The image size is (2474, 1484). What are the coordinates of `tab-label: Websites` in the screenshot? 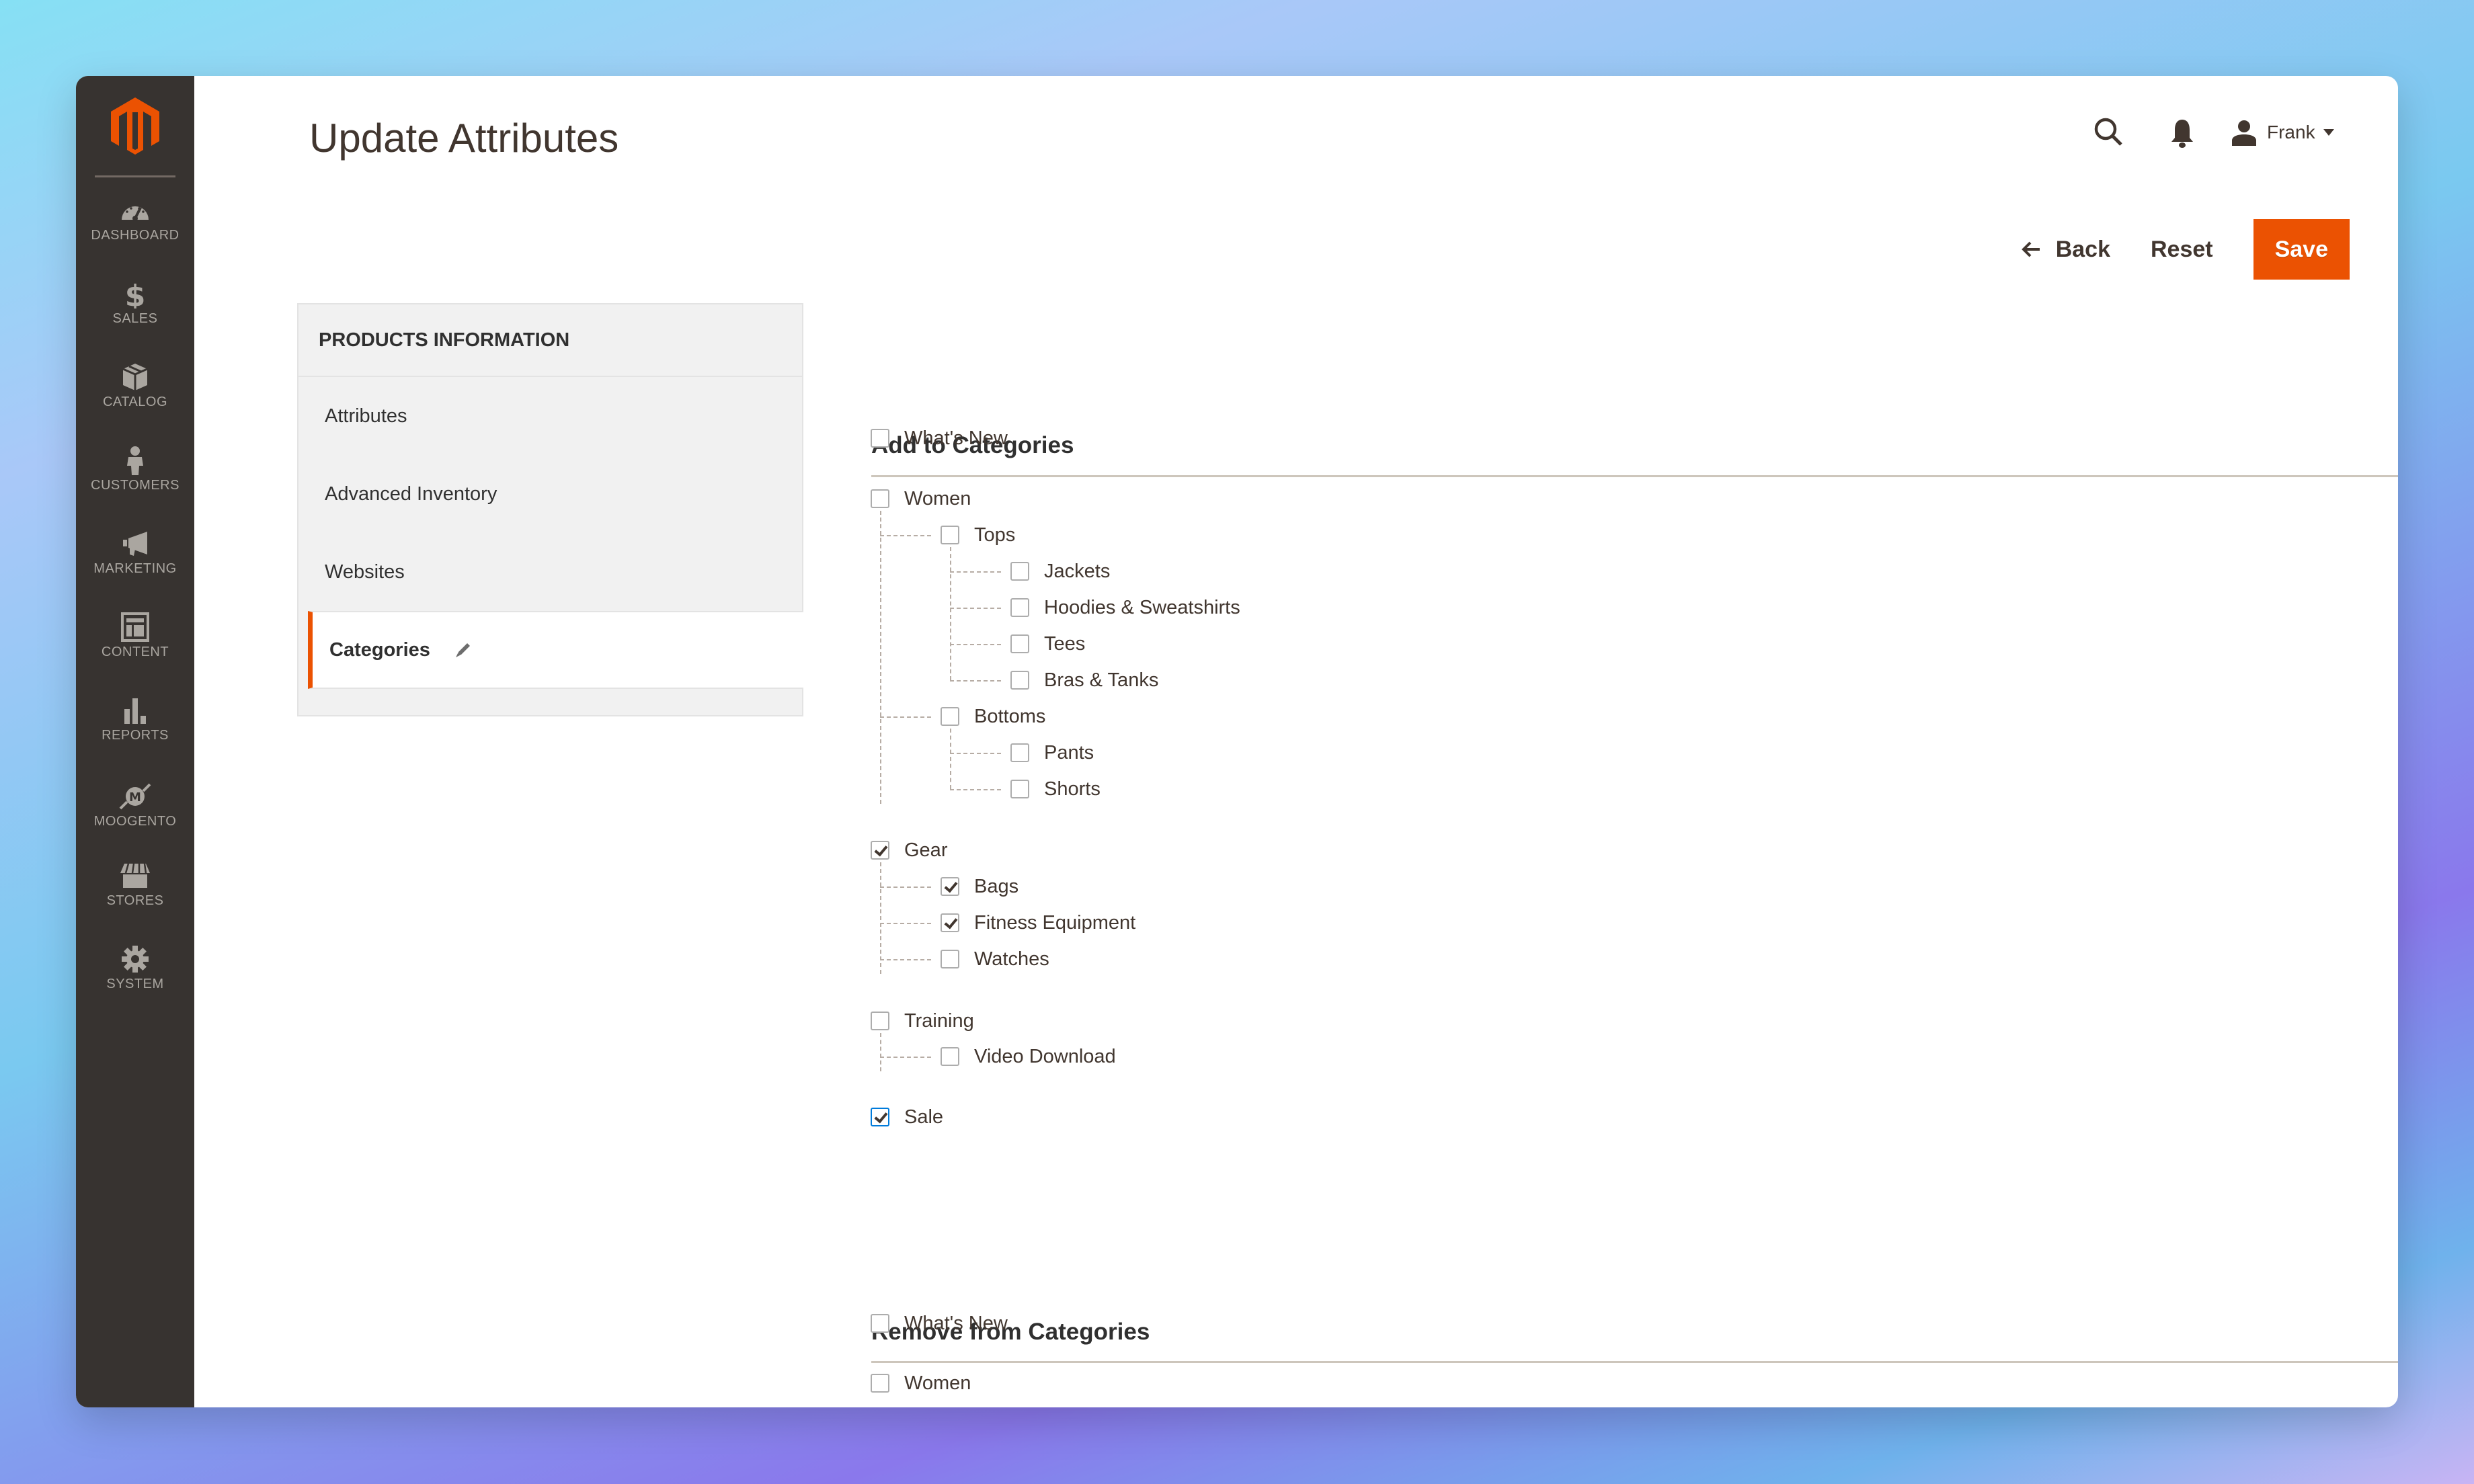 It's located at (365, 572).